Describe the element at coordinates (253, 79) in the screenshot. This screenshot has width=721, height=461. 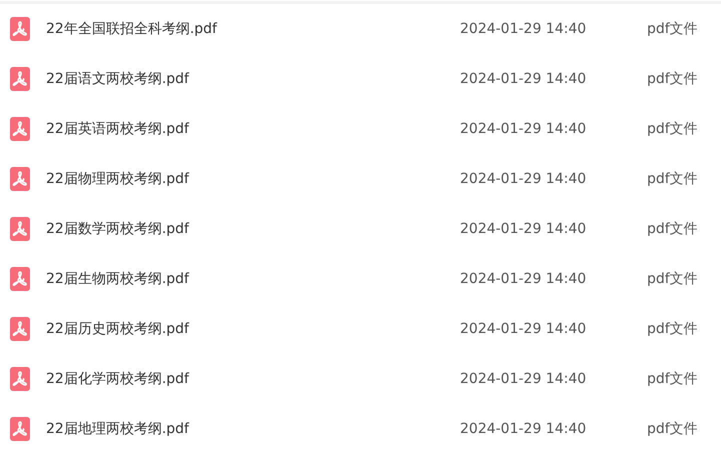
I see `file-name: 22届语文两校考纲.pdf` at that location.